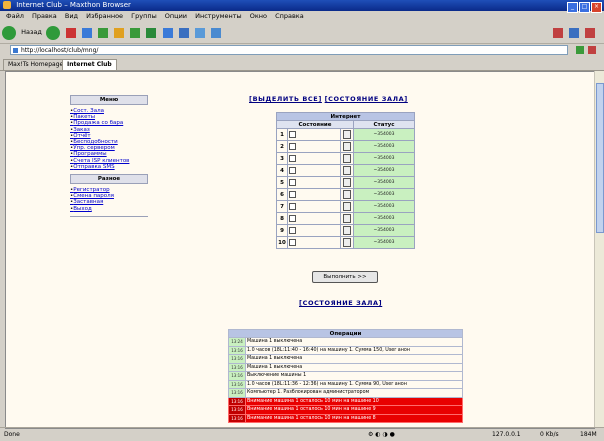  What do you see at coordinates (580, 50) in the screenshot?
I see `go-icon` at bounding box center [580, 50].